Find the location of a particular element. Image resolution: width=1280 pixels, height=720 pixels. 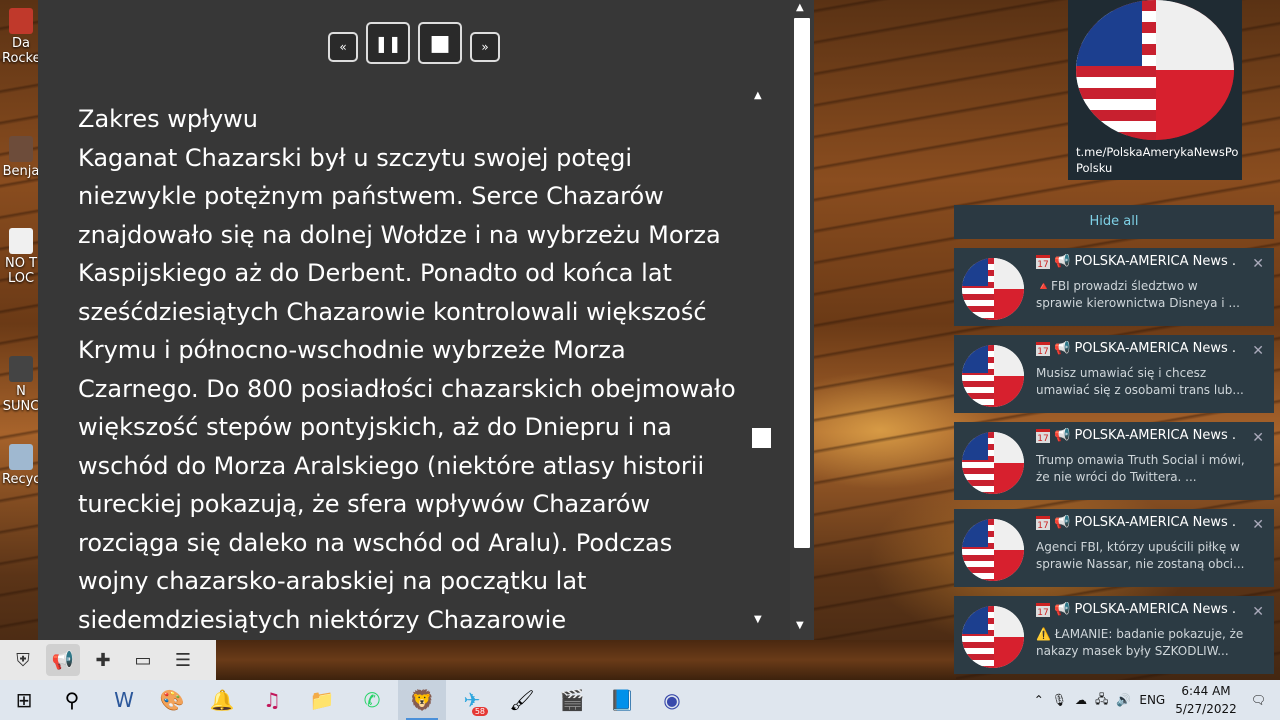

notification-badge: 58 is located at coordinates (479, 711).